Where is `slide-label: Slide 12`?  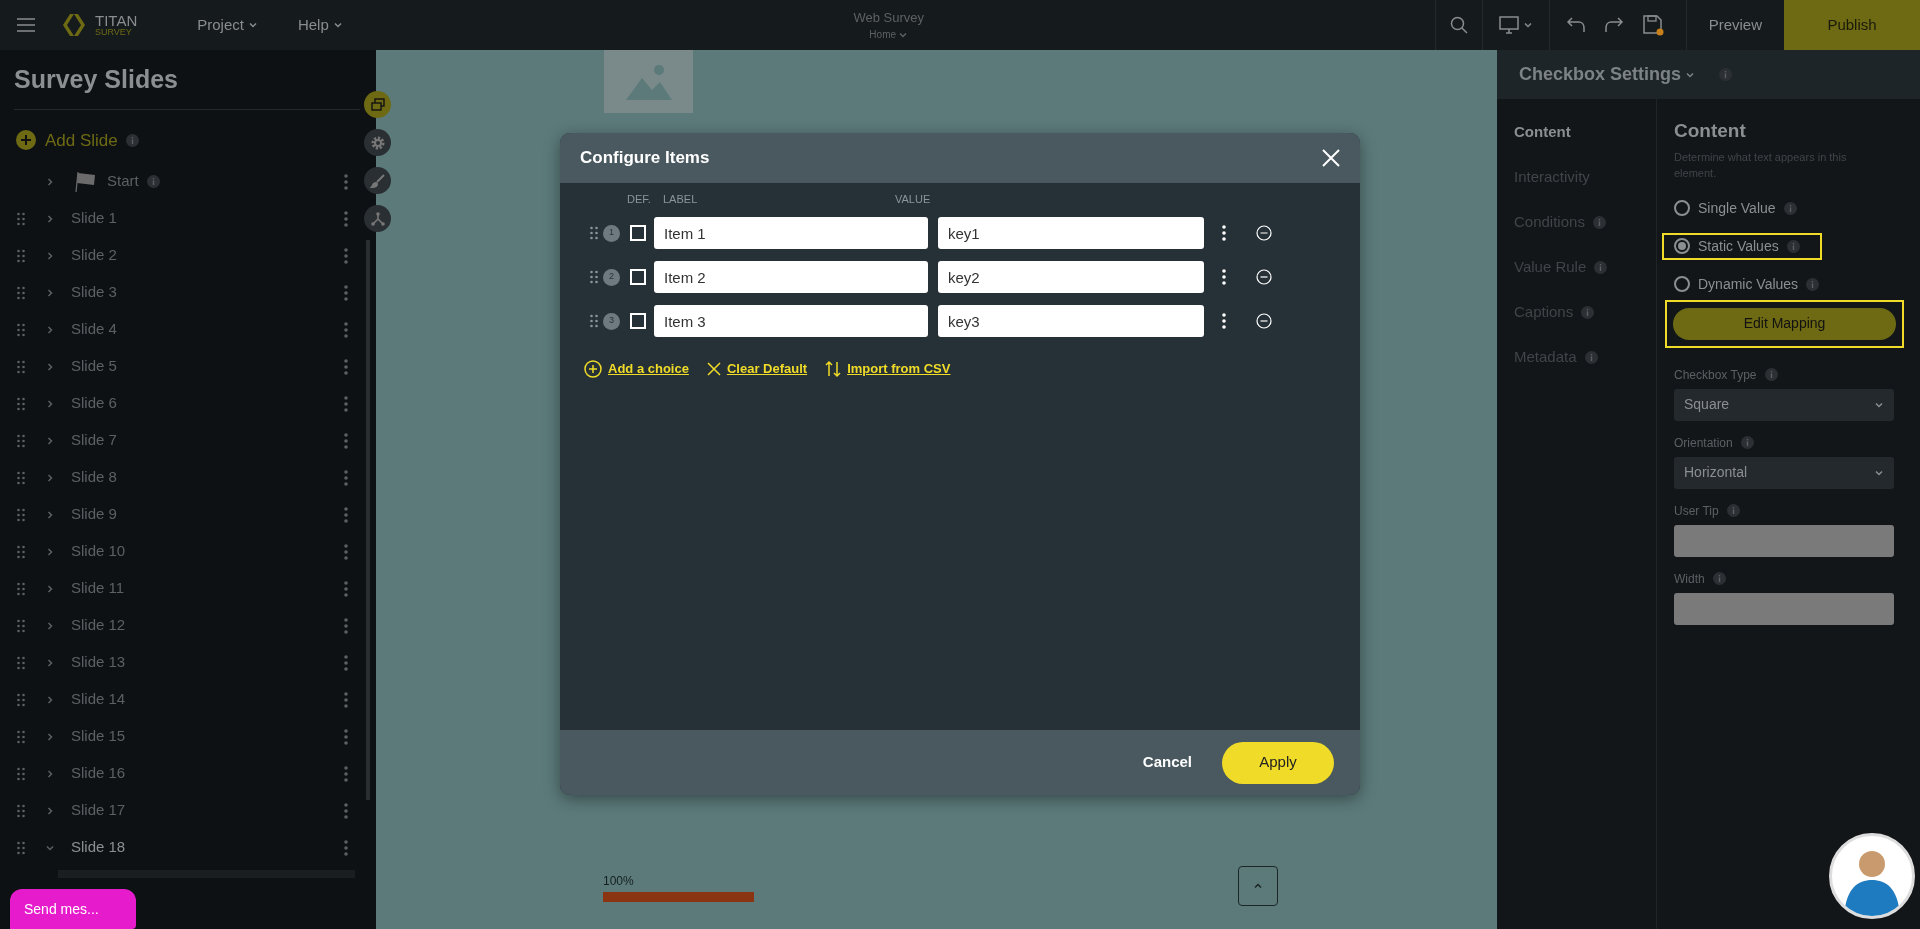 slide-label: Slide 12 is located at coordinates (98, 625).